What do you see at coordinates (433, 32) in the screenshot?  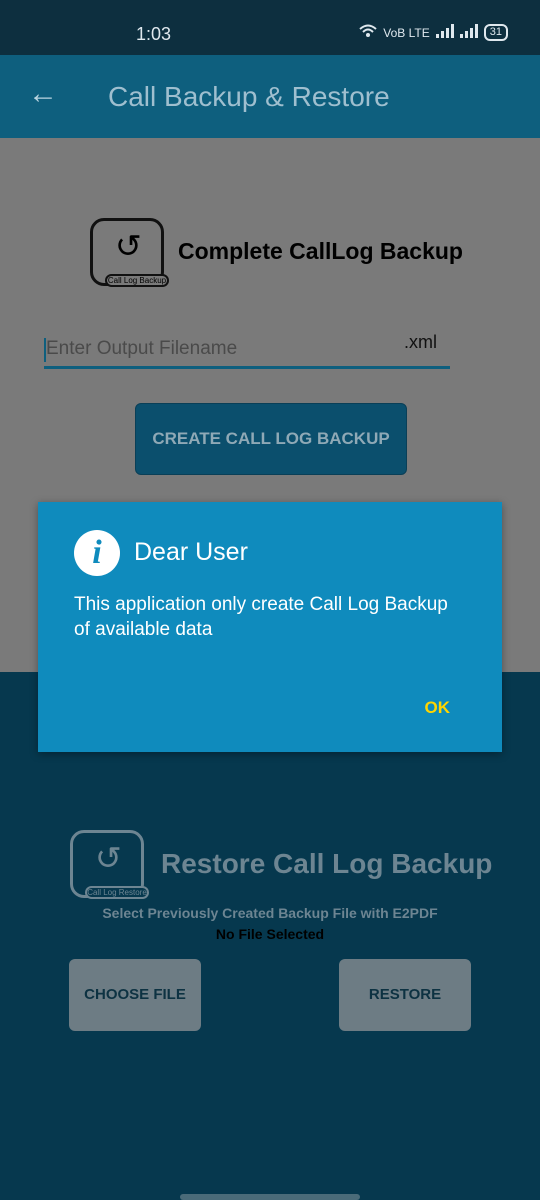 I see `status-icons: VoB LTE 31` at bounding box center [433, 32].